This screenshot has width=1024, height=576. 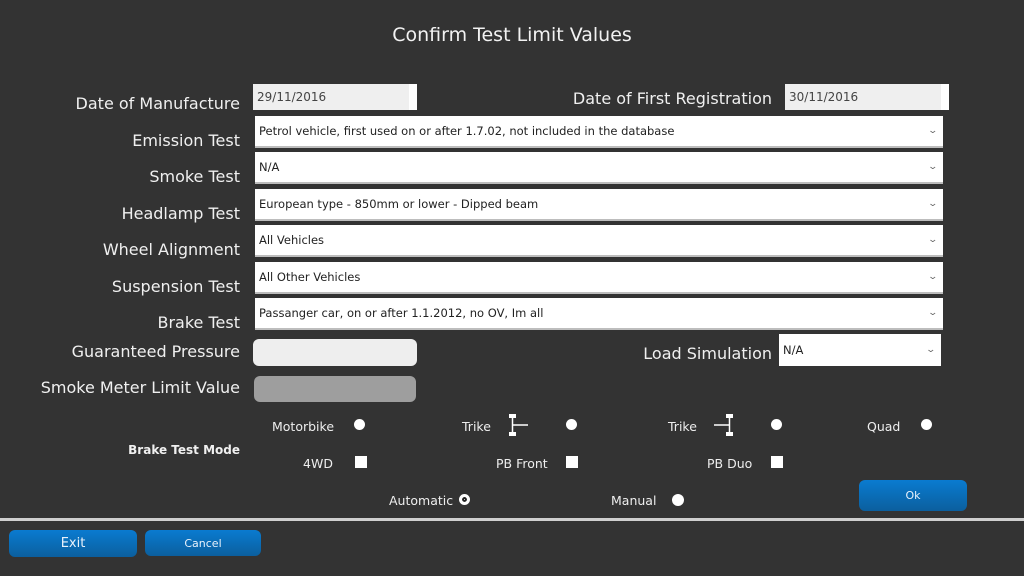 I want to click on trike-front-label: Trike, so click(x=476, y=426).